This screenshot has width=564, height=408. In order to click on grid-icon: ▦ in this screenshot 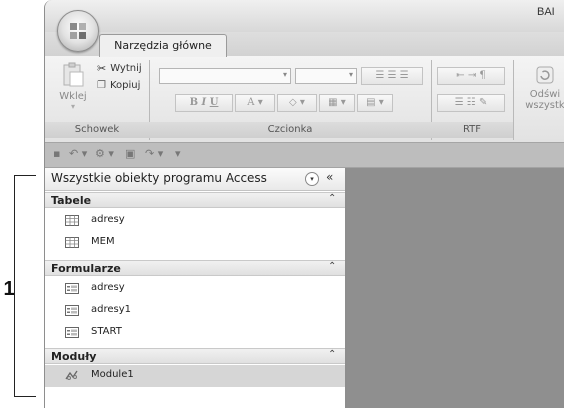, I will do `click(333, 102)`.